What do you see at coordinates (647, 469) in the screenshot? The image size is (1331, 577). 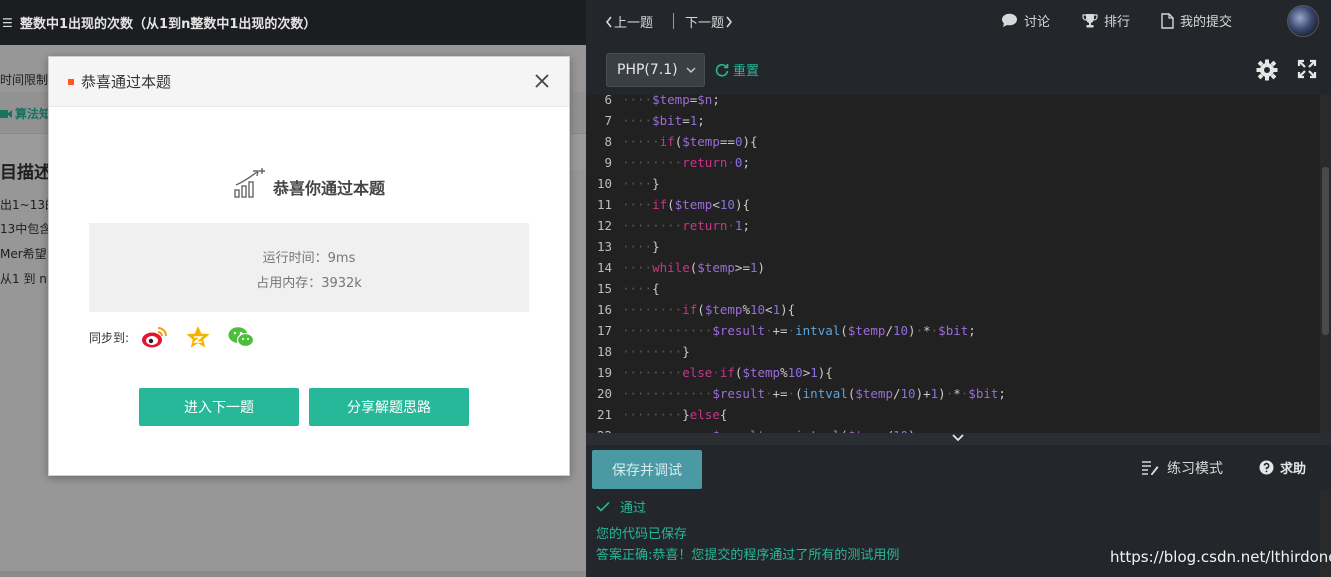 I see `save-and-debug-button: 保存并调试` at bounding box center [647, 469].